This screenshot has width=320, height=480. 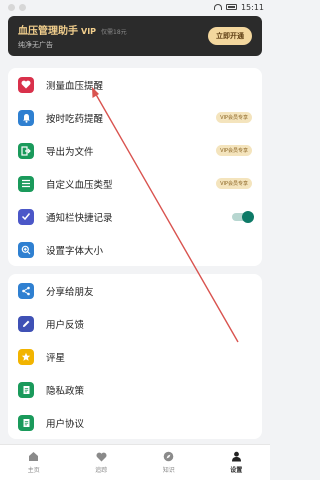 What do you see at coordinates (135, 84) in the screenshot?
I see `menu-item-blood-pressure-reminder: 测量血压提醒` at bounding box center [135, 84].